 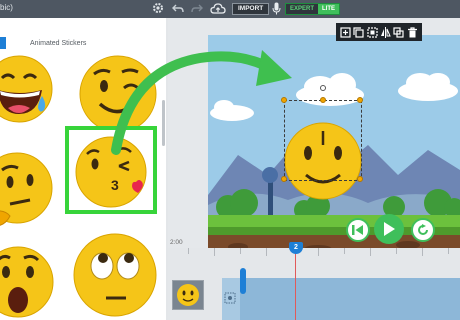 I want to click on sticker-panel-scrollbar, so click(x=163, y=123).